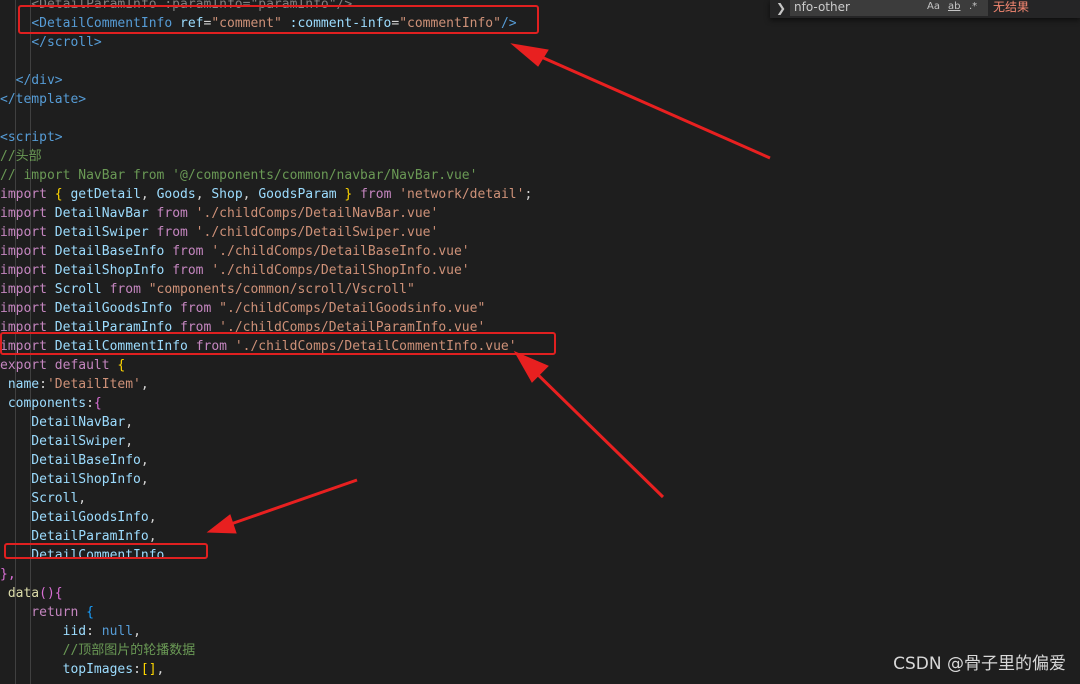  I want to click on code-token: data, so click(20, 593).